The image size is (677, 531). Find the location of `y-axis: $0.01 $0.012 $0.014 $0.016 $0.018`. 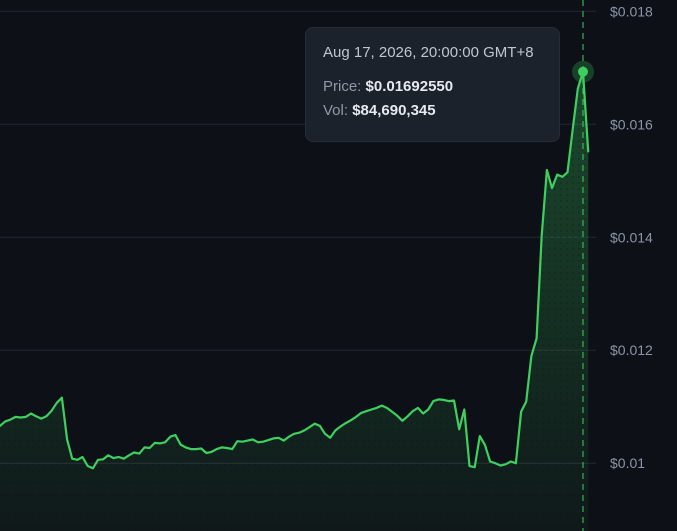

y-axis: $0.01 $0.012 $0.014 $0.016 $0.018 is located at coordinates (631, 237).